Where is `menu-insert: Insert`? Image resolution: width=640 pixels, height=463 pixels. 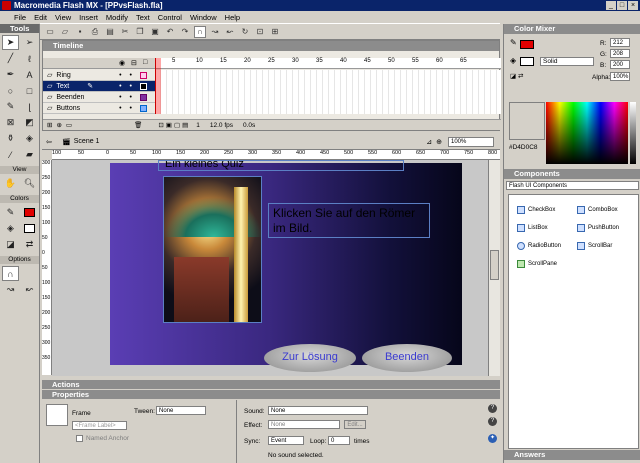 menu-insert: Insert is located at coordinates (88, 17).